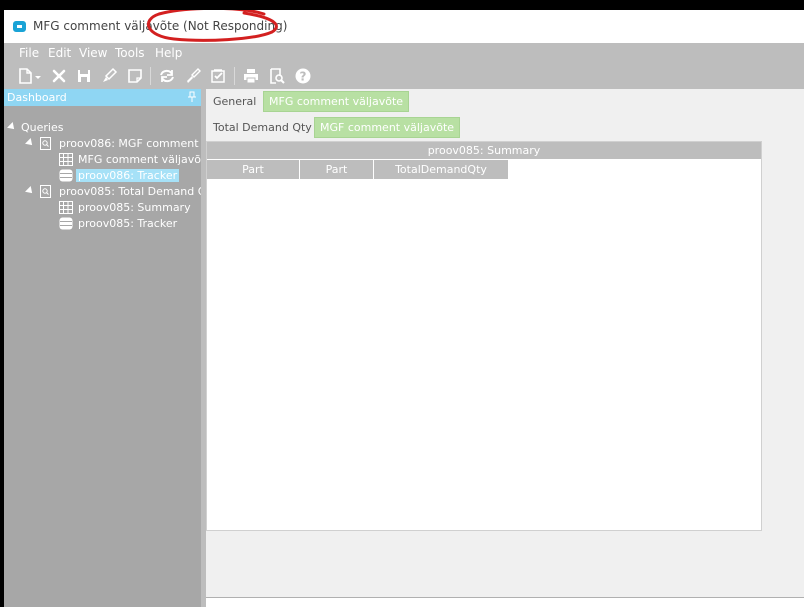 Image resolution: width=804 pixels, height=607 pixels. What do you see at coordinates (19, 26) in the screenshot?
I see `app-icon` at bounding box center [19, 26].